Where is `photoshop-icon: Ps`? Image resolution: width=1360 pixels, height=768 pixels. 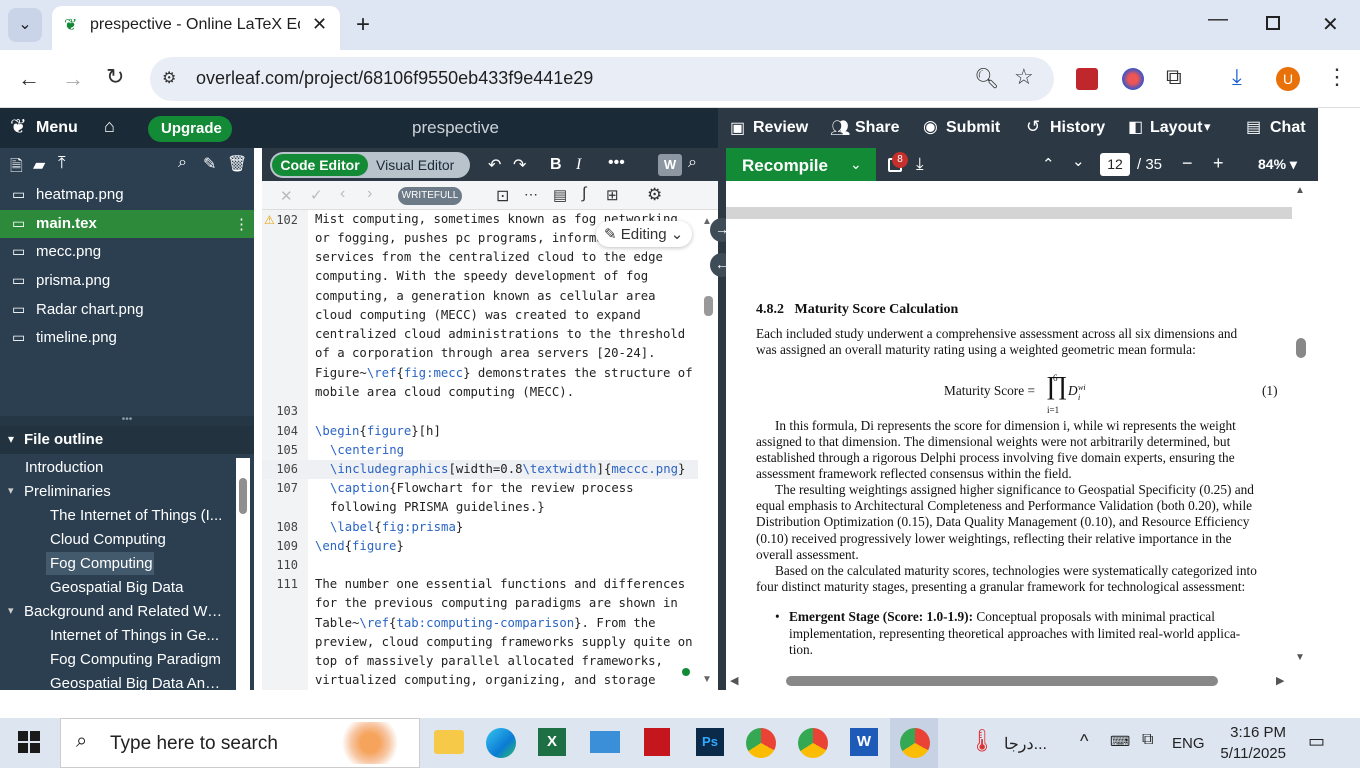 photoshop-icon: Ps is located at coordinates (710, 742).